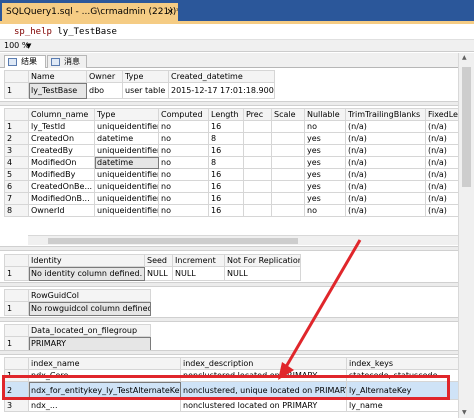  Describe the element at coordinates (402, 405) in the screenshot. I see `grid-cell: ly_name` at that location.